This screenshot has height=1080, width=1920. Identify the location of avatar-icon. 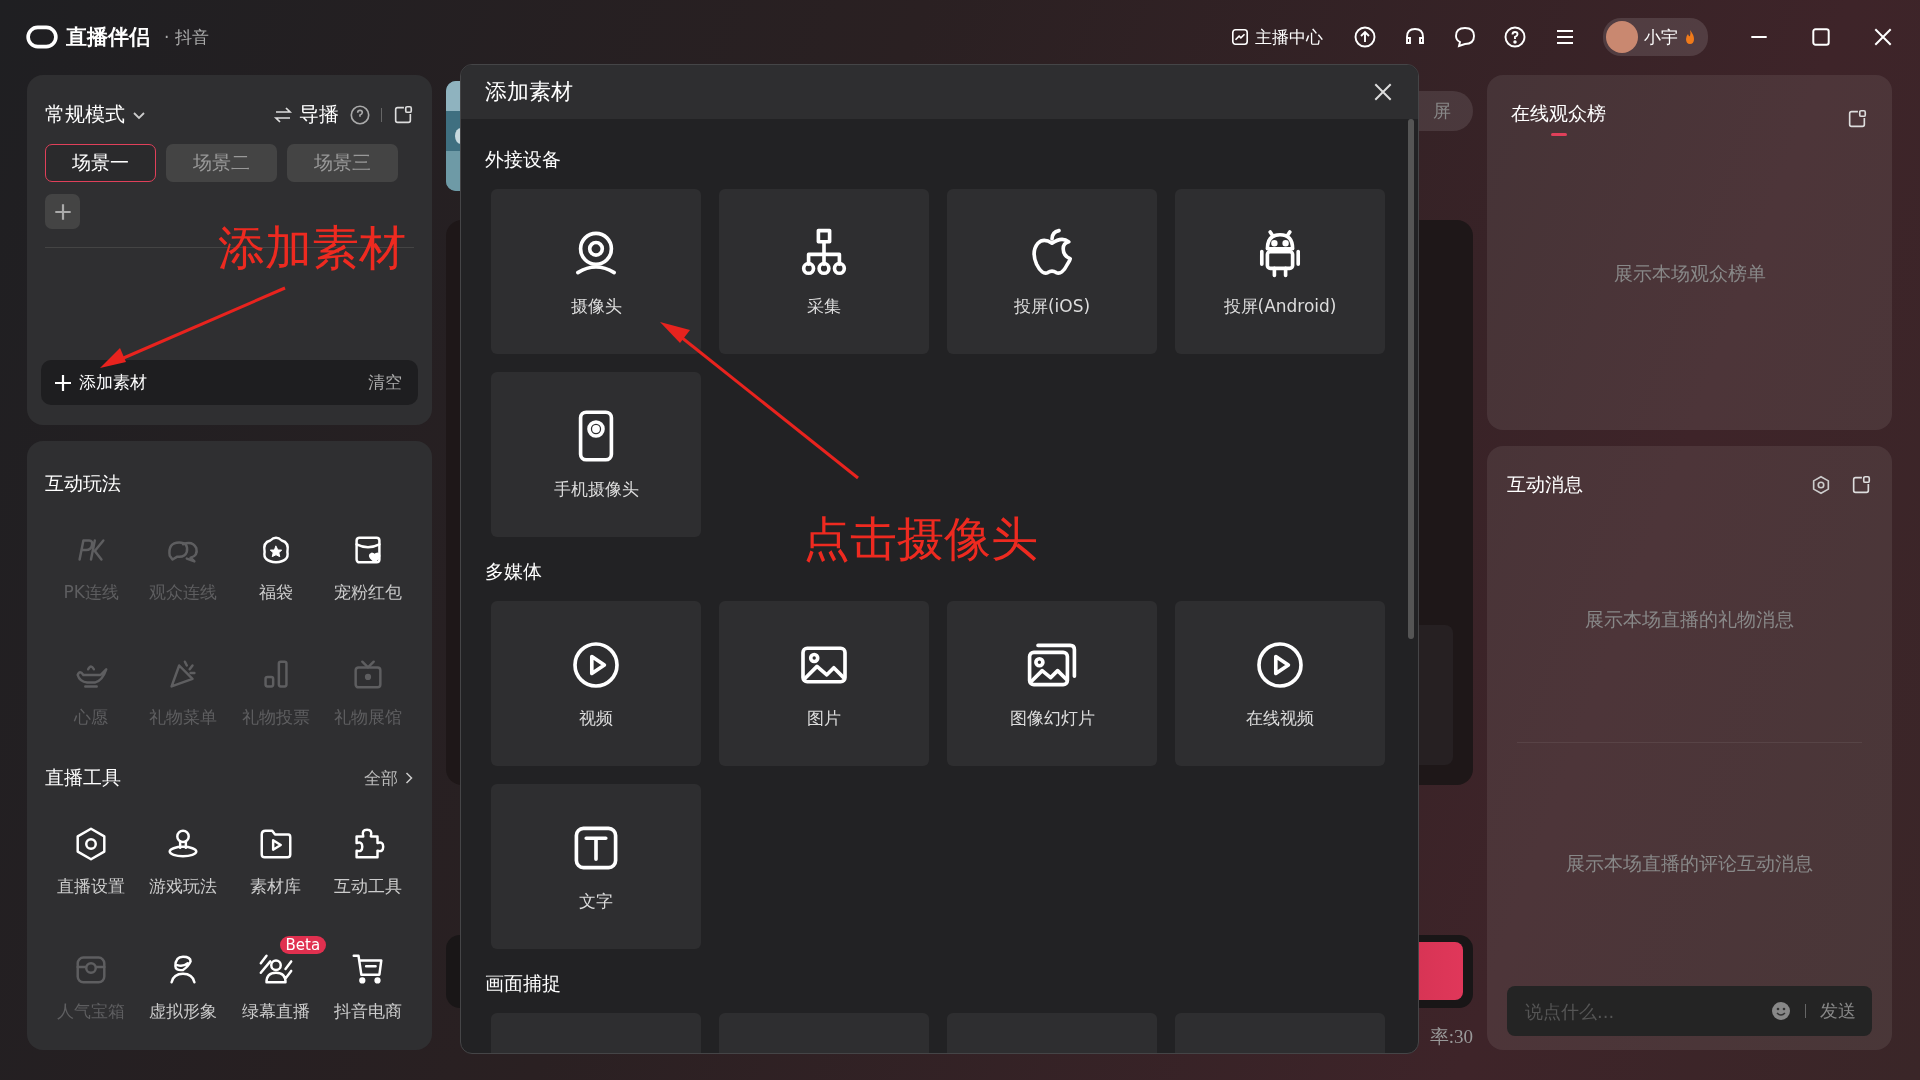
(1622, 37).